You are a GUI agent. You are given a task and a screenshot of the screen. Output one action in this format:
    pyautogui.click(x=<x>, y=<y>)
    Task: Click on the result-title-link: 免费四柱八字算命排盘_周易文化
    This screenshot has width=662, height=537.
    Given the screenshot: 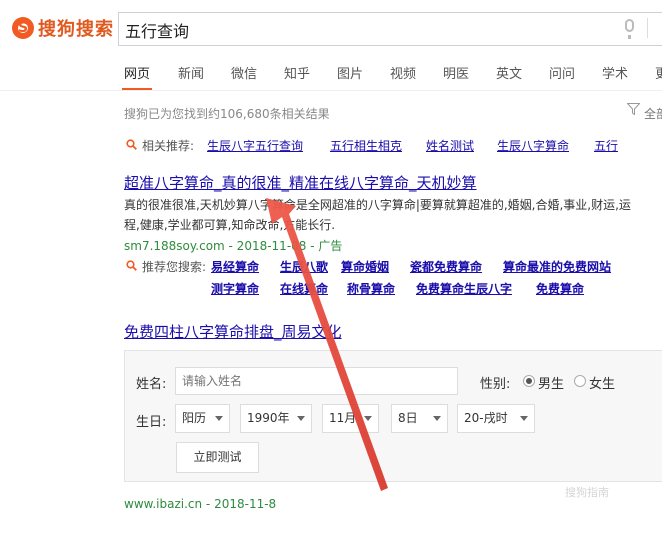 What is the action you would take?
    pyautogui.click(x=233, y=331)
    